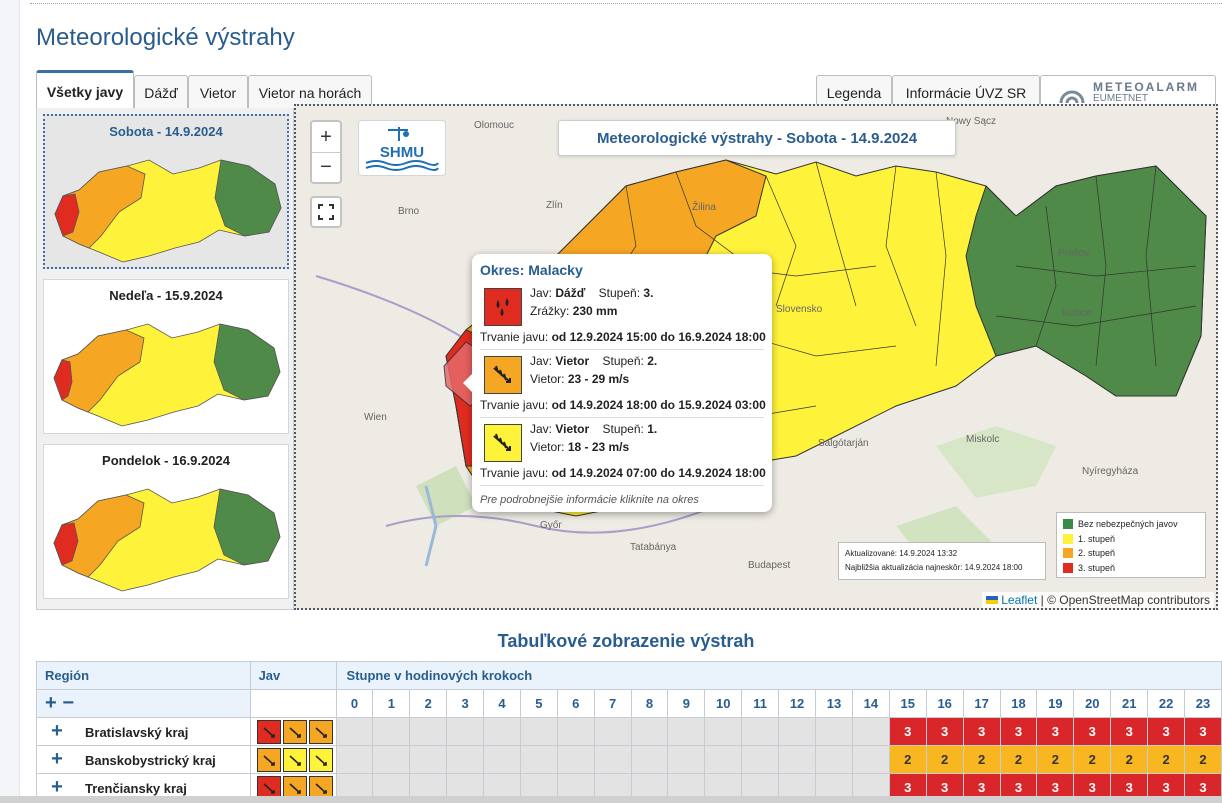  Describe the element at coordinates (166, 295) in the screenshot. I see `day-card-title: Nedeľa - 15.9.2024` at that location.